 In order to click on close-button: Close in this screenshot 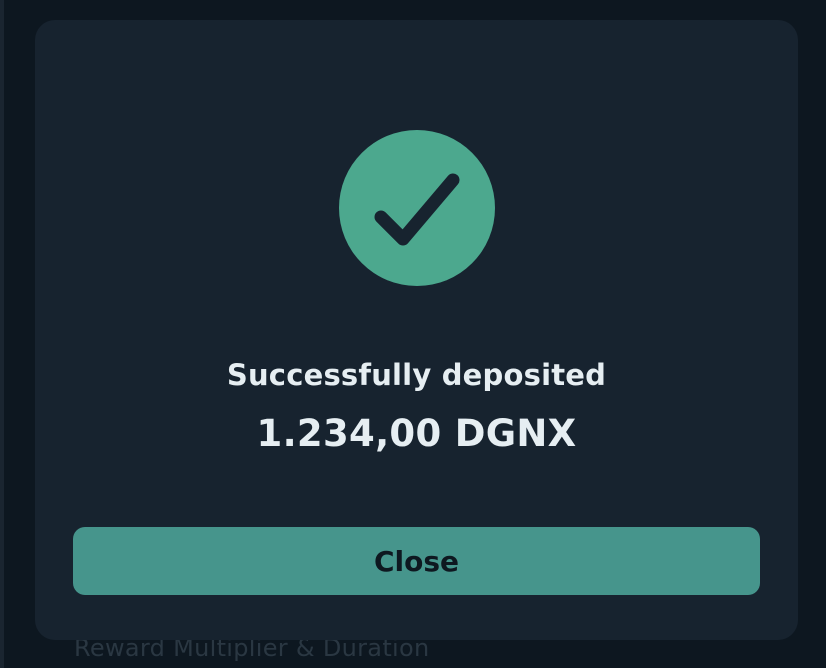, I will do `click(416, 561)`.